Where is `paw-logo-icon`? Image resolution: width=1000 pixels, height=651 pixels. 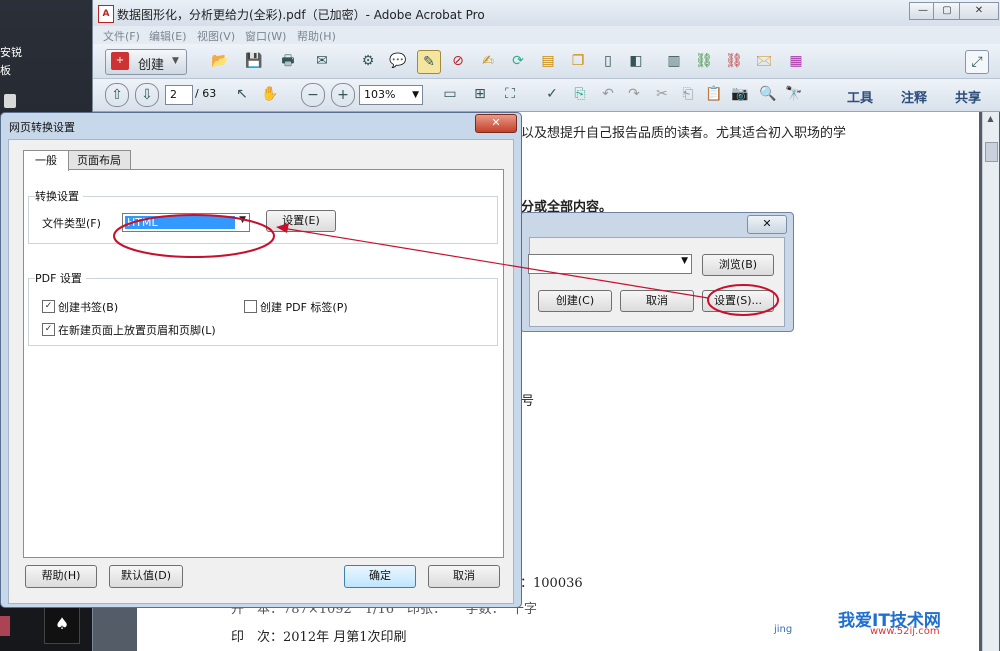
paw-logo-icon is located at coordinates (807, 561).